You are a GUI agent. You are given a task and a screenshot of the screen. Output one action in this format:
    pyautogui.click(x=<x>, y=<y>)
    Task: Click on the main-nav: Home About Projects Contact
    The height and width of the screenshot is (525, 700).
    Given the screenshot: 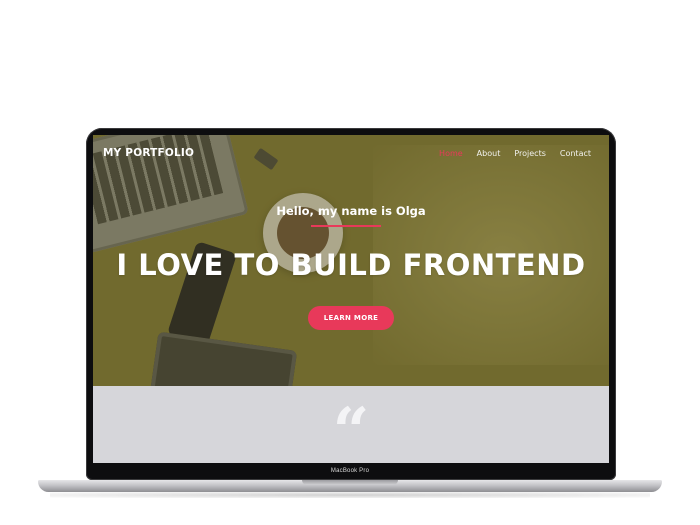 What is the action you would take?
    pyautogui.click(x=515, y=153)
    